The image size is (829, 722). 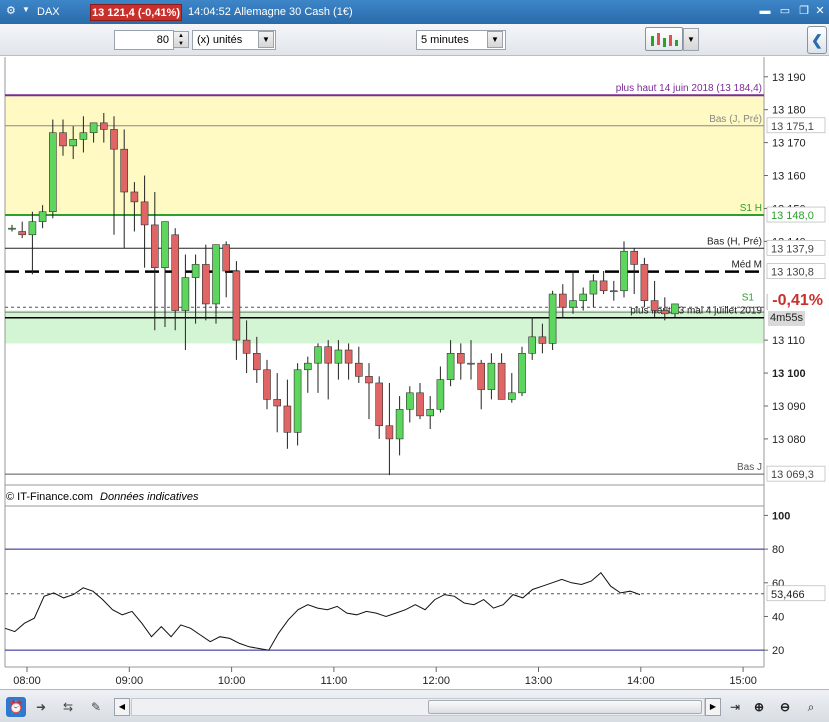 What do you see at coordinates (41, 707) in the screenshot?
I see `arrow-right-icon: ➜` at bounding box center [41, 707].